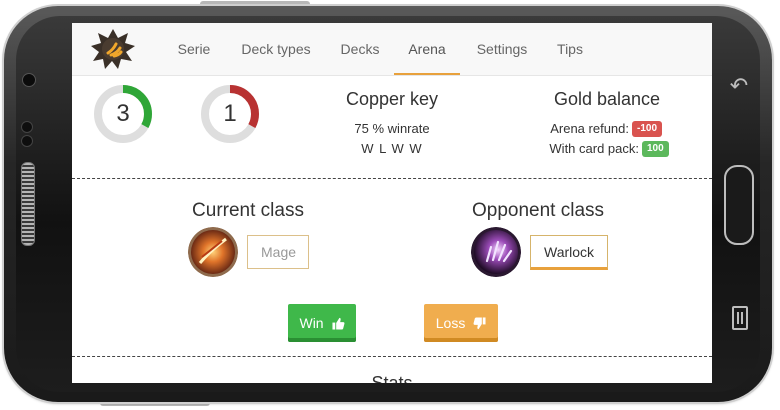 This screenshot has width=780, height=410. Describe the element at coordinates (311, 323) in the screenshot. I see `win-button-label: Win` at that location.